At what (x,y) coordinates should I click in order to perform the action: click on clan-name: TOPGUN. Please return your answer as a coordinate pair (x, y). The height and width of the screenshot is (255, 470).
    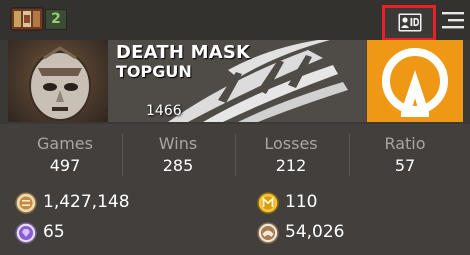
    Looking at the image, I should click on (154, 71).